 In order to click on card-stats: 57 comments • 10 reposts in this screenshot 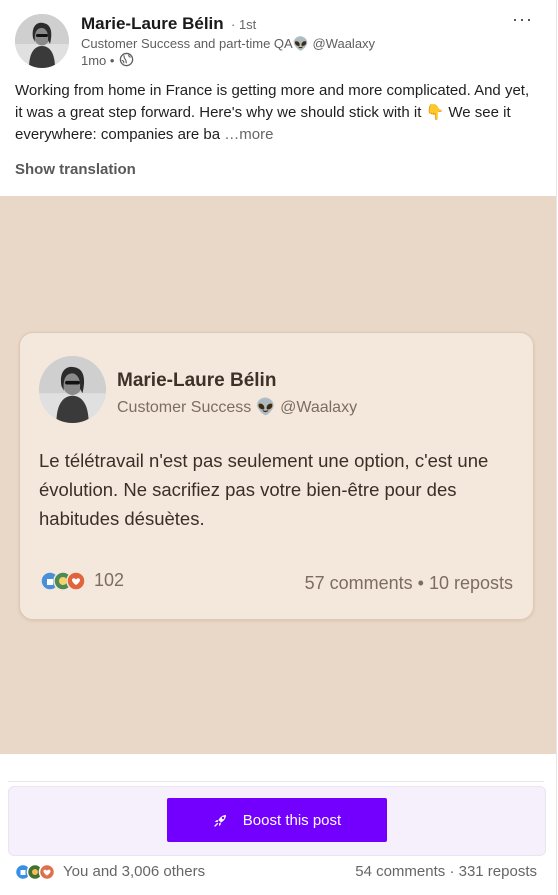, I will do `click(408, 583)`.